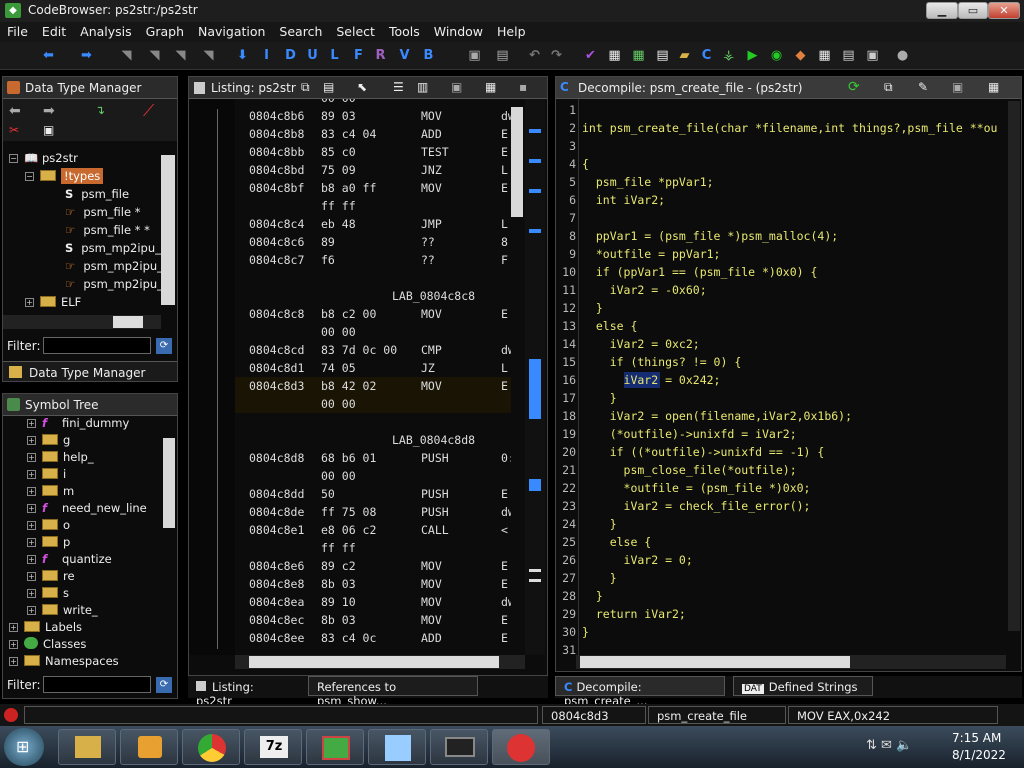 The height and width of the screenshot is (768, 1024). I want to click on bookmark-icon: ▣, so click(474, 55).